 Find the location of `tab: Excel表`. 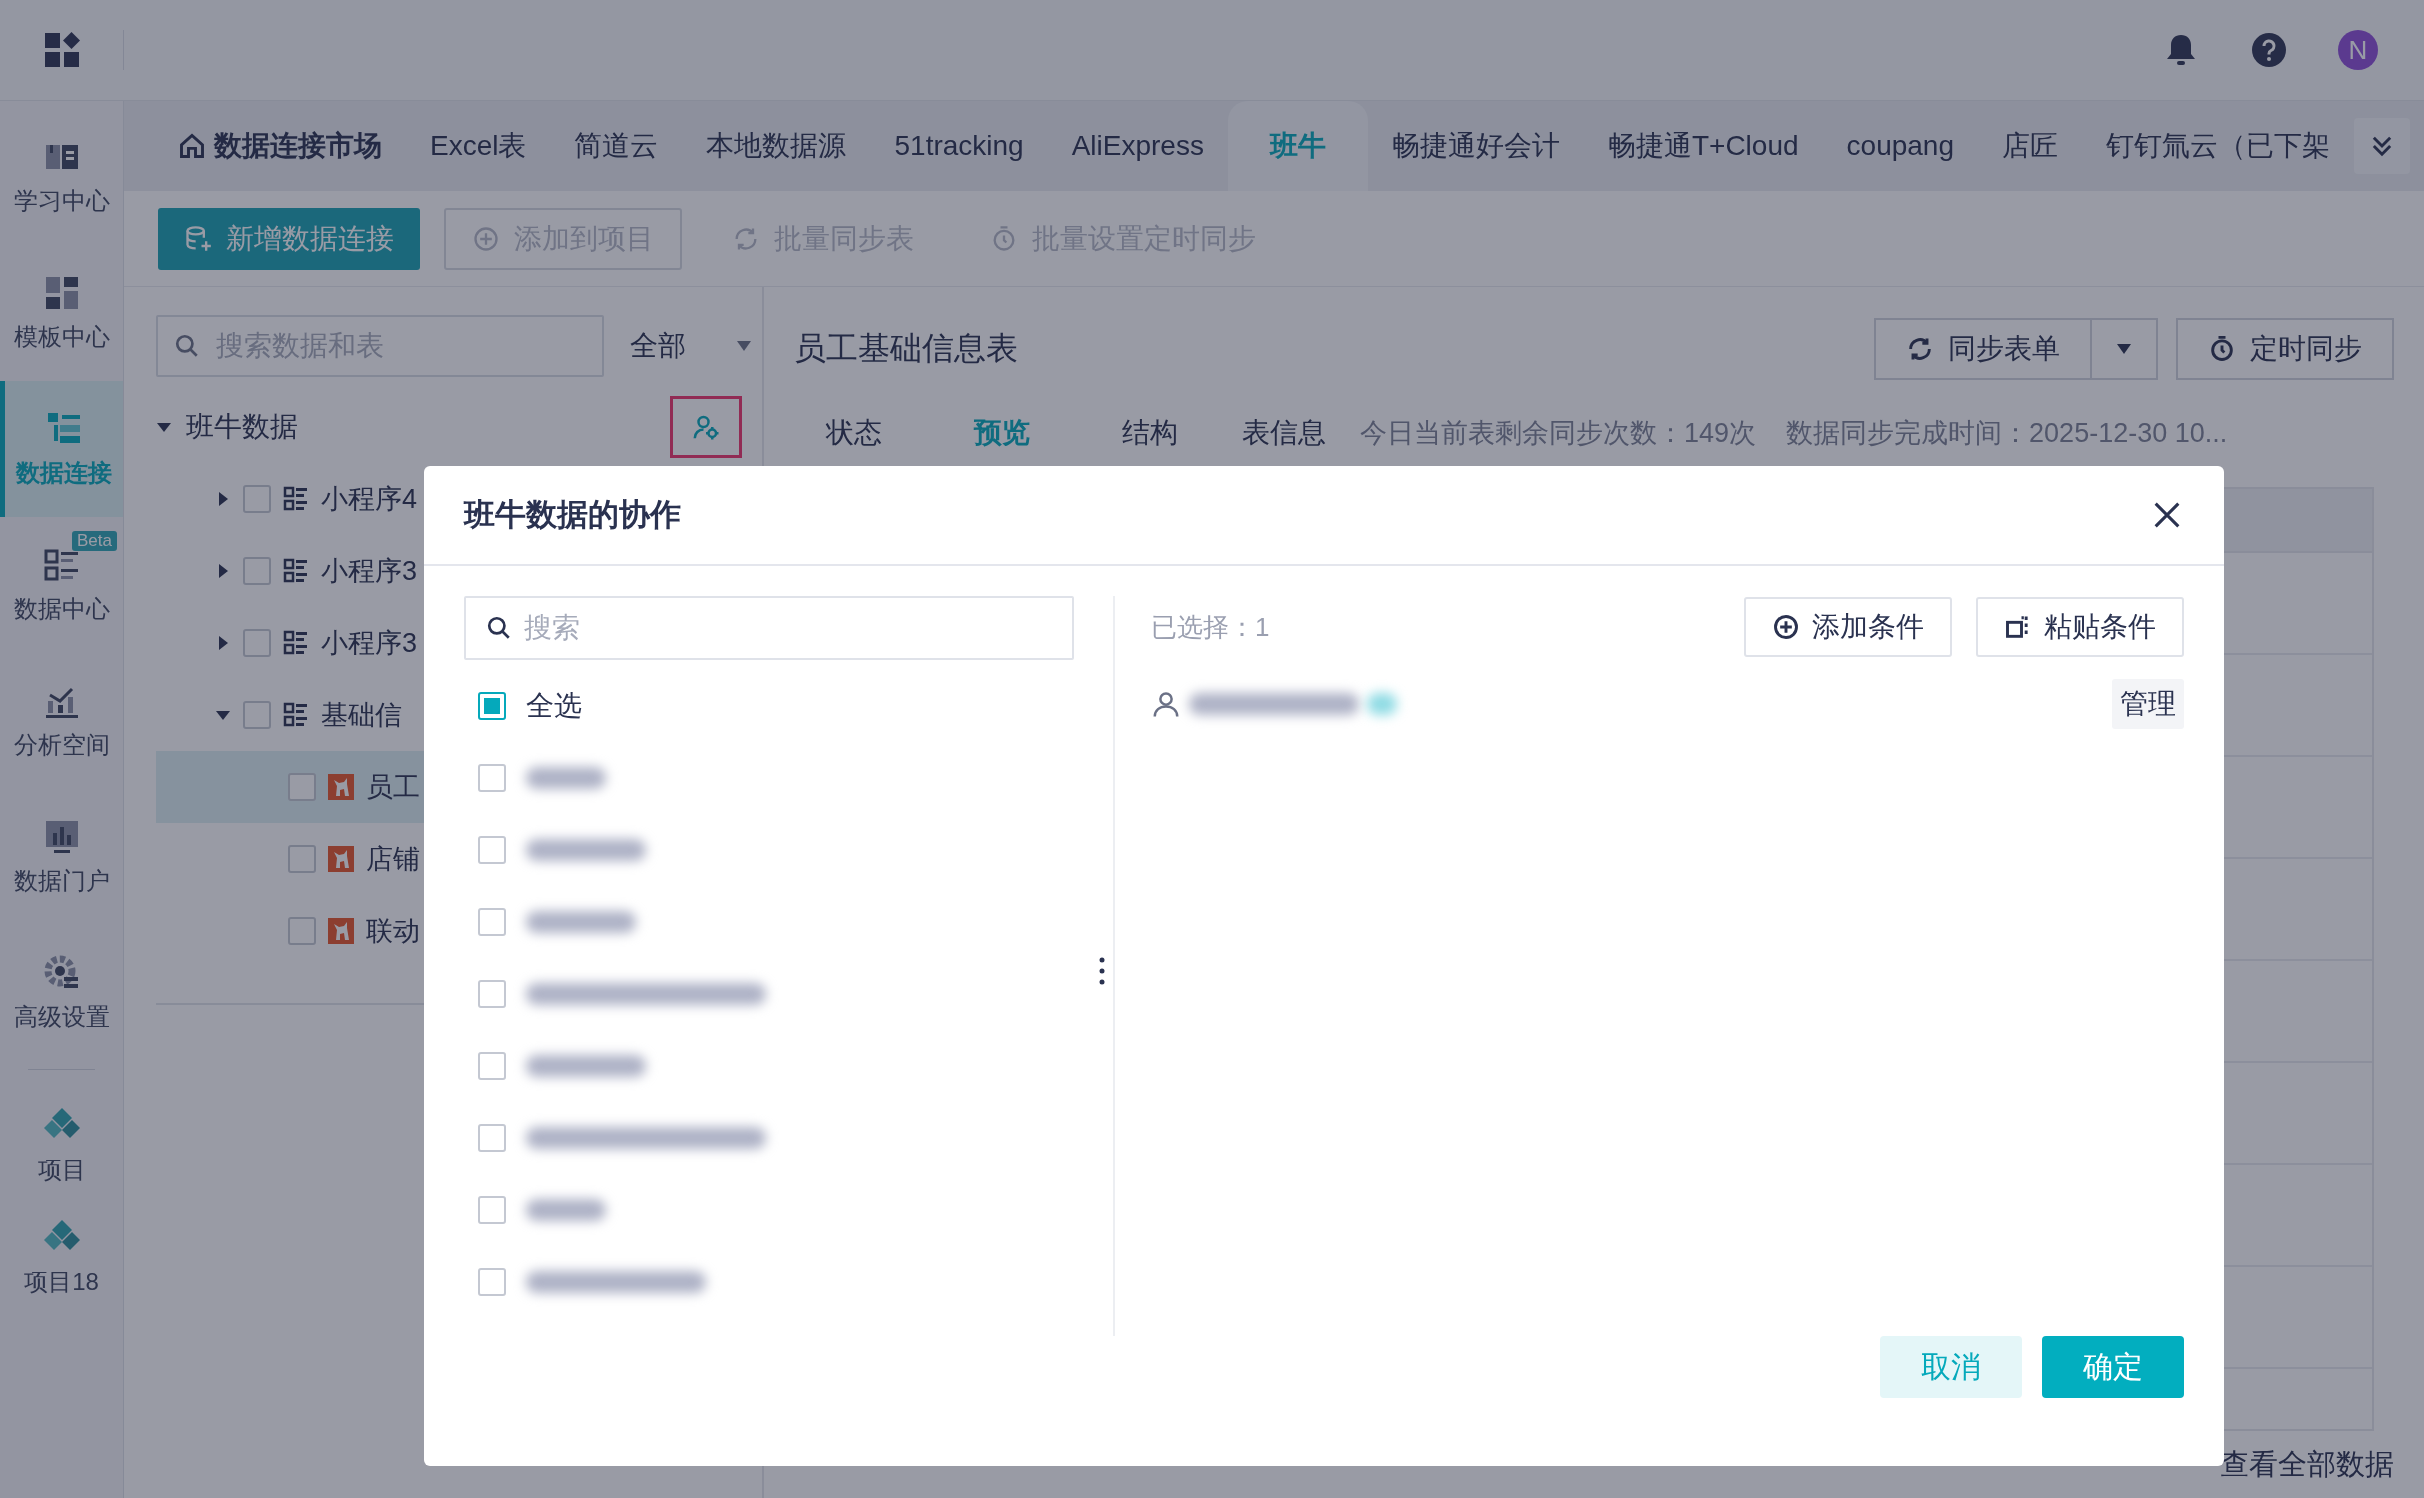

tab: Excel表 is located at coordinates (478, 146).